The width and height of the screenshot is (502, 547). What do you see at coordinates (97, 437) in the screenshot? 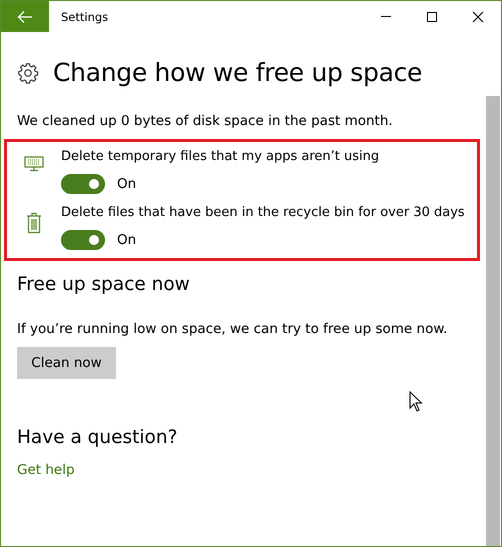
I see `section-heading: Have a question?` at bounding box center [97, 437].